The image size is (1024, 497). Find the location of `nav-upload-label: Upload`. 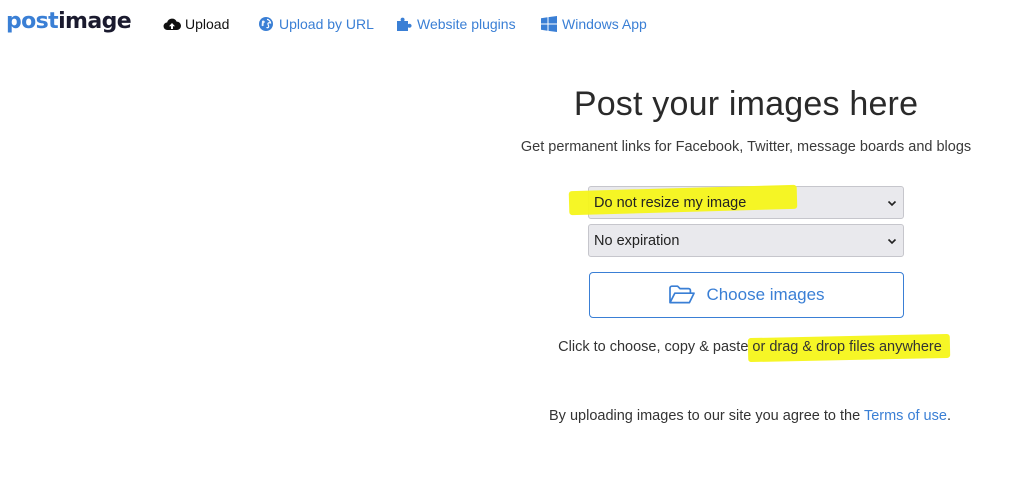

nav-upload-label: Upload is located at coordinates (207, 24).